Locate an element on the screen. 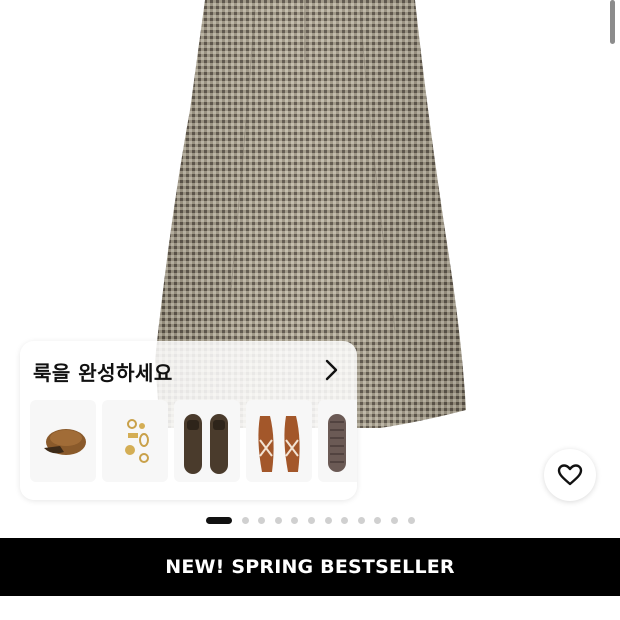  look-item-jewelry is located at coordinates (135, 441).